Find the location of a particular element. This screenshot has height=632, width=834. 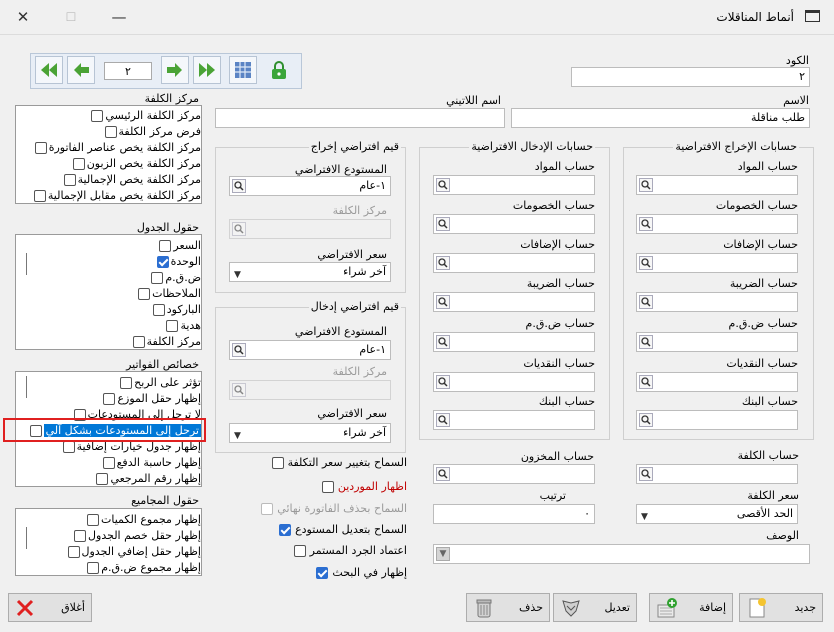

lock-icon is located at coordinates (279, 70).